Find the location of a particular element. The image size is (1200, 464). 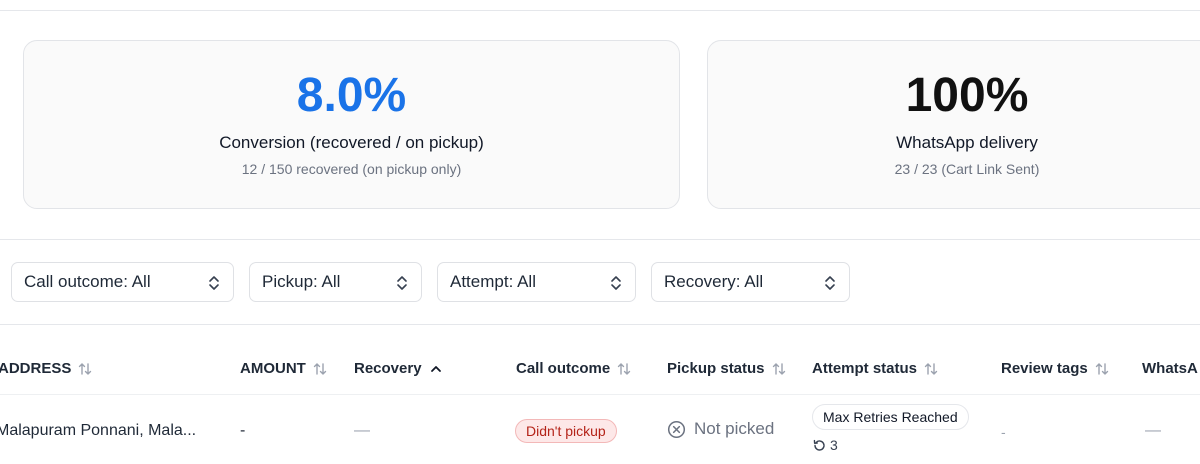

section-divider is located at coordinates (600, 239).